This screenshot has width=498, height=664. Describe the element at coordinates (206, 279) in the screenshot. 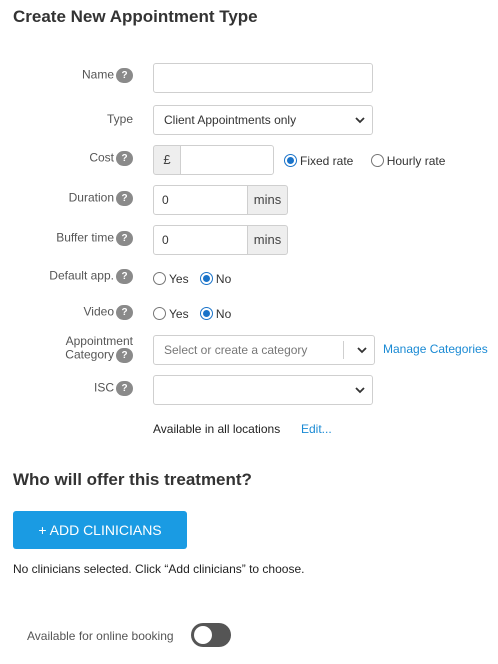

I see `default-app-no-radio` at that location.